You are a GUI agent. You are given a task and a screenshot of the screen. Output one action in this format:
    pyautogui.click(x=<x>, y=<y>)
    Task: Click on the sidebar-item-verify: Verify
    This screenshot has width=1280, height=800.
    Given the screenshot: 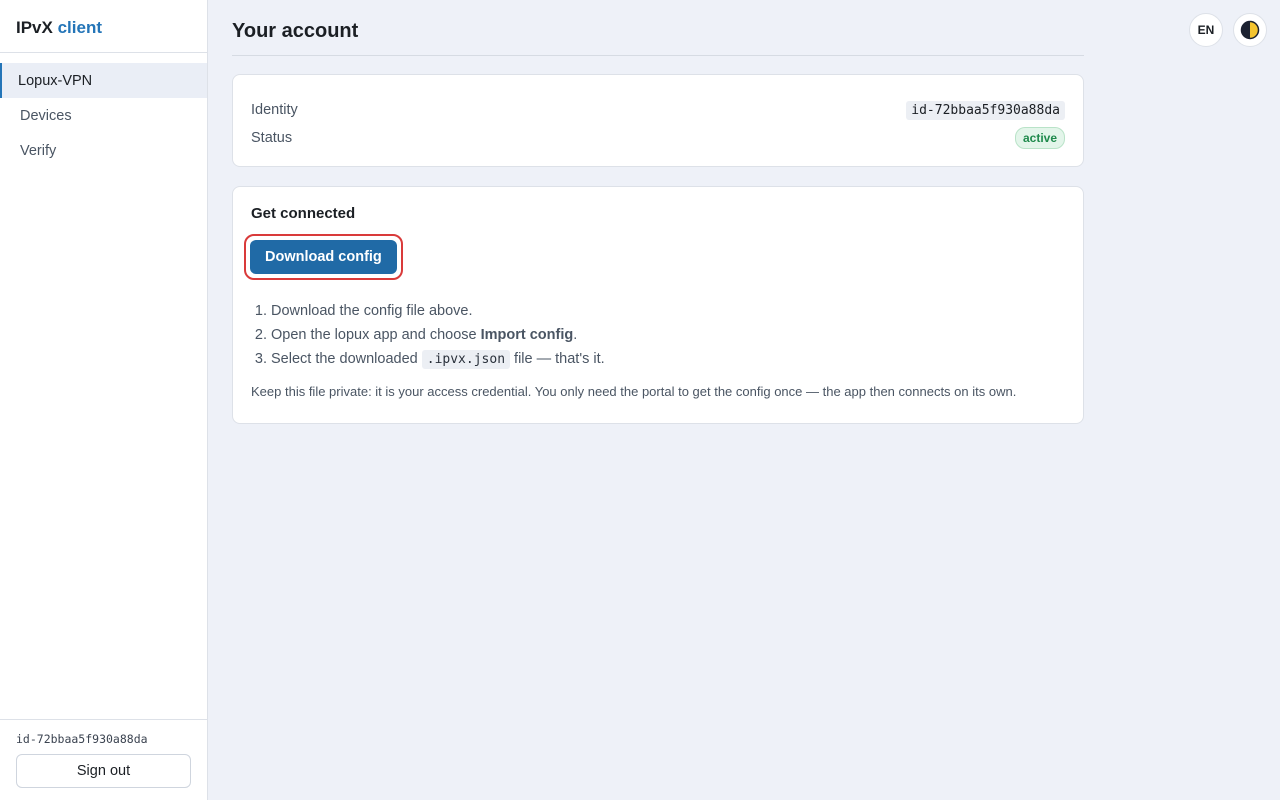 What is the action you would take?
    pyautogui.click(x=103, y=150)
    